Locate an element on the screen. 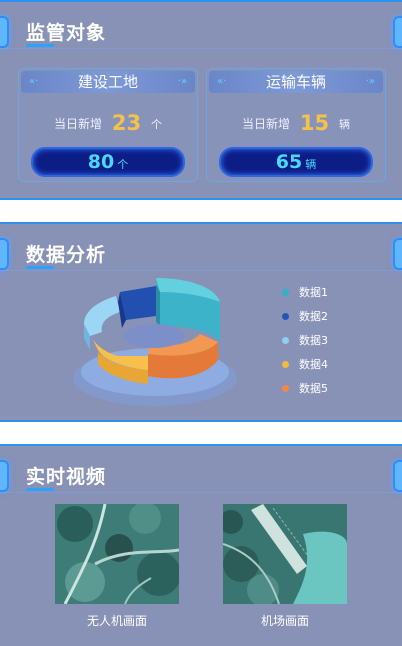 This screenshot has width=402, height=646. legend-item: 数据1 is located at coordinates (305, 292).